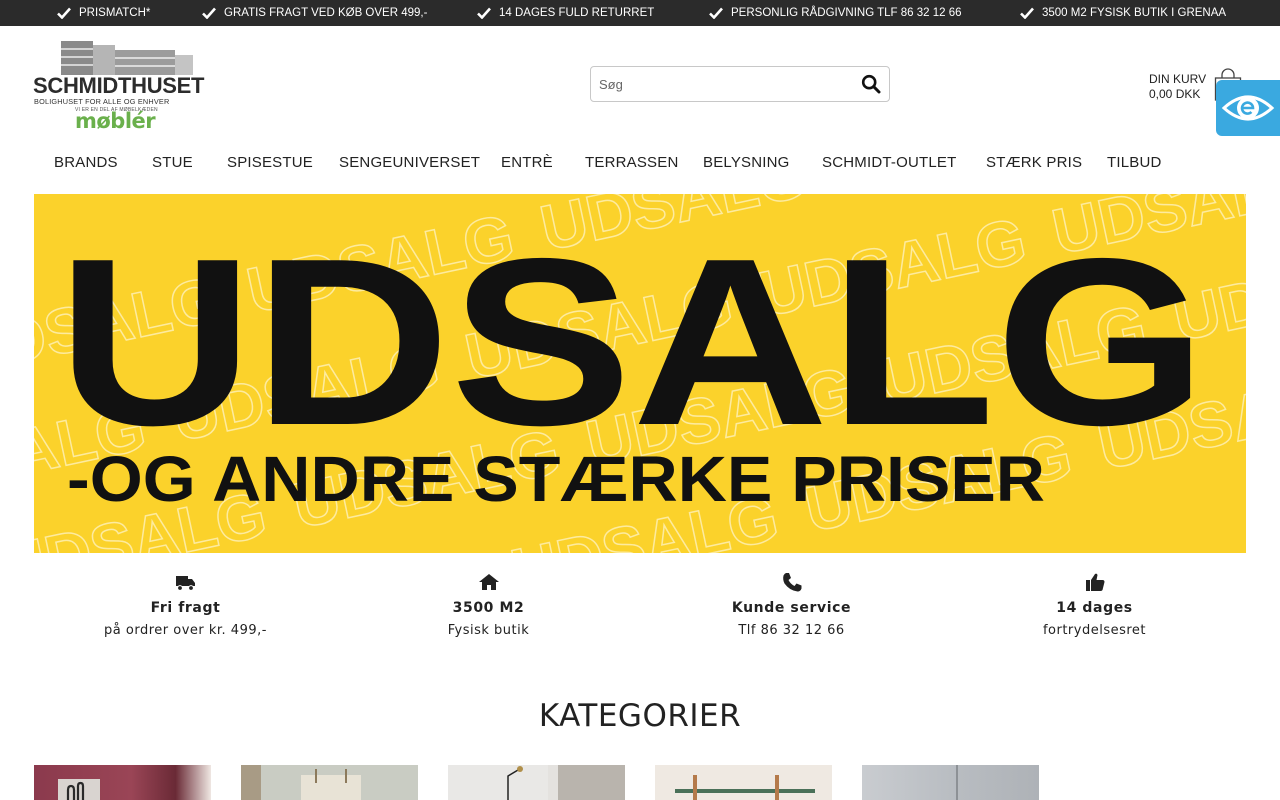  I want to click on topbar-item-label: PRISMATCH*, so click(115, 13).